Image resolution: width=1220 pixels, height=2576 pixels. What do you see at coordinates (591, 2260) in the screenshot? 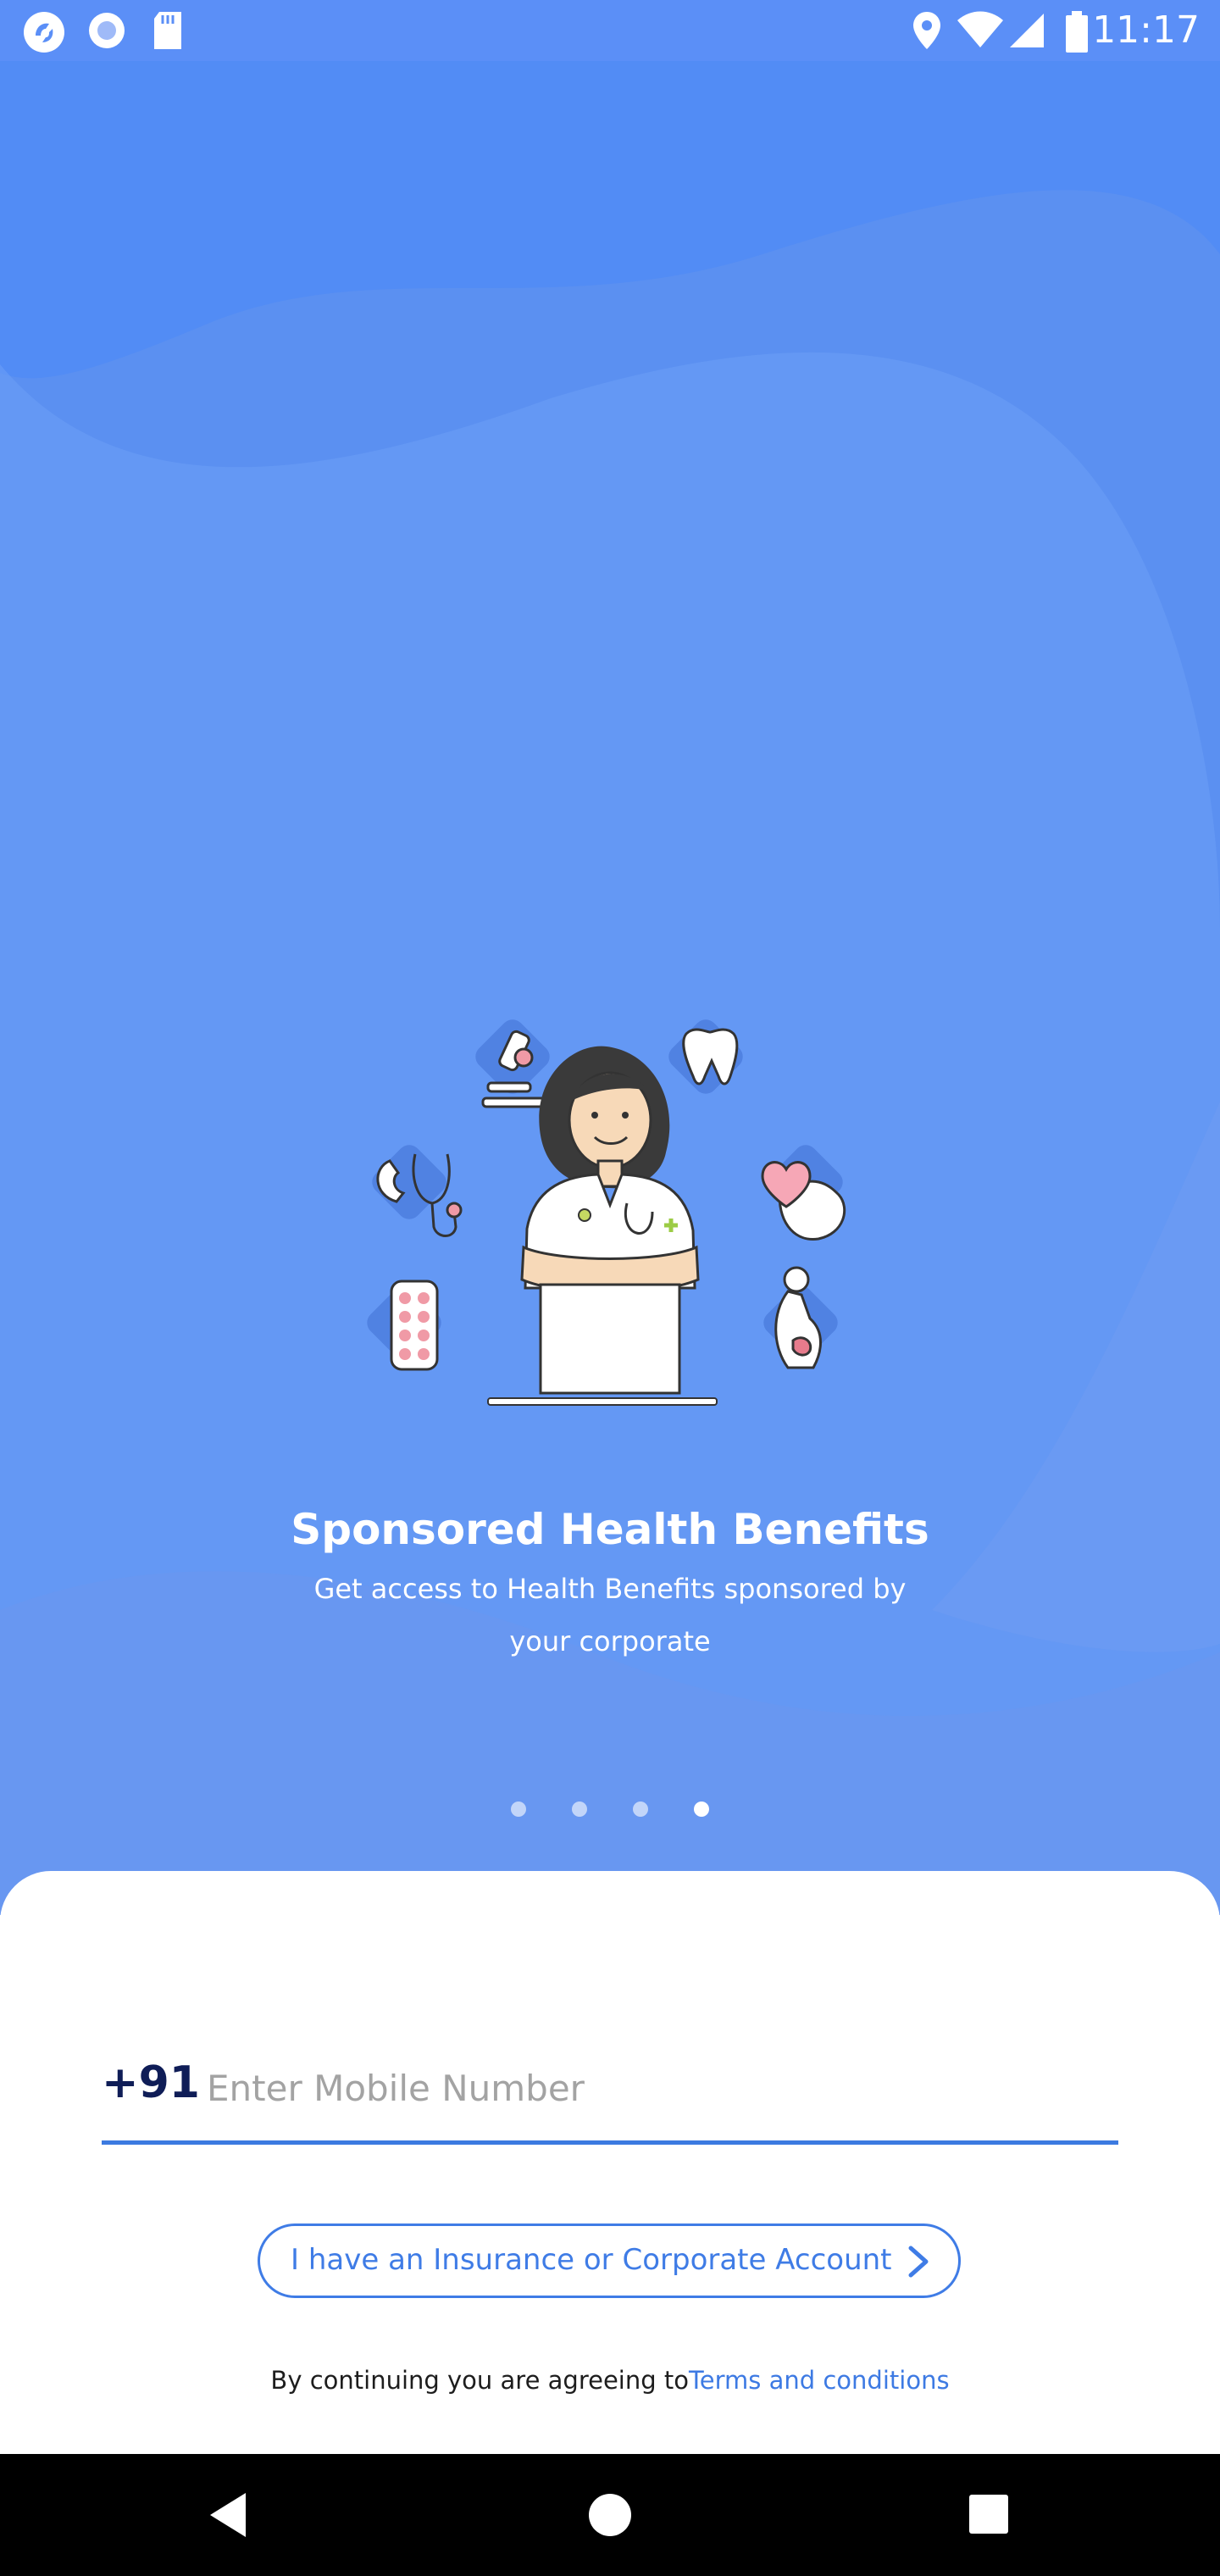
I see `insurance-button-label: I have an Insurance or Corporate Account` at bounding box center [591, 2260].